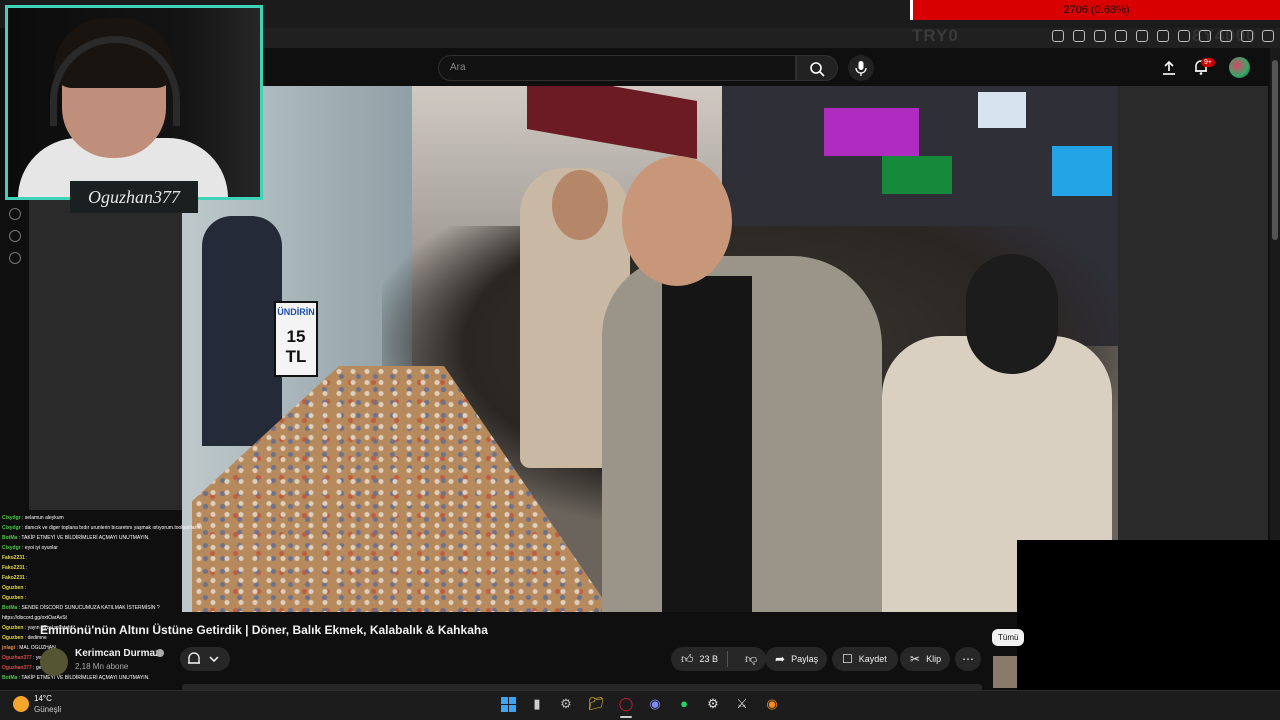 The image size is (1280, 720). Describe the element at coordinates (847, 659) in the screenshot. I see `bookmark-icon: ☐` at that location.